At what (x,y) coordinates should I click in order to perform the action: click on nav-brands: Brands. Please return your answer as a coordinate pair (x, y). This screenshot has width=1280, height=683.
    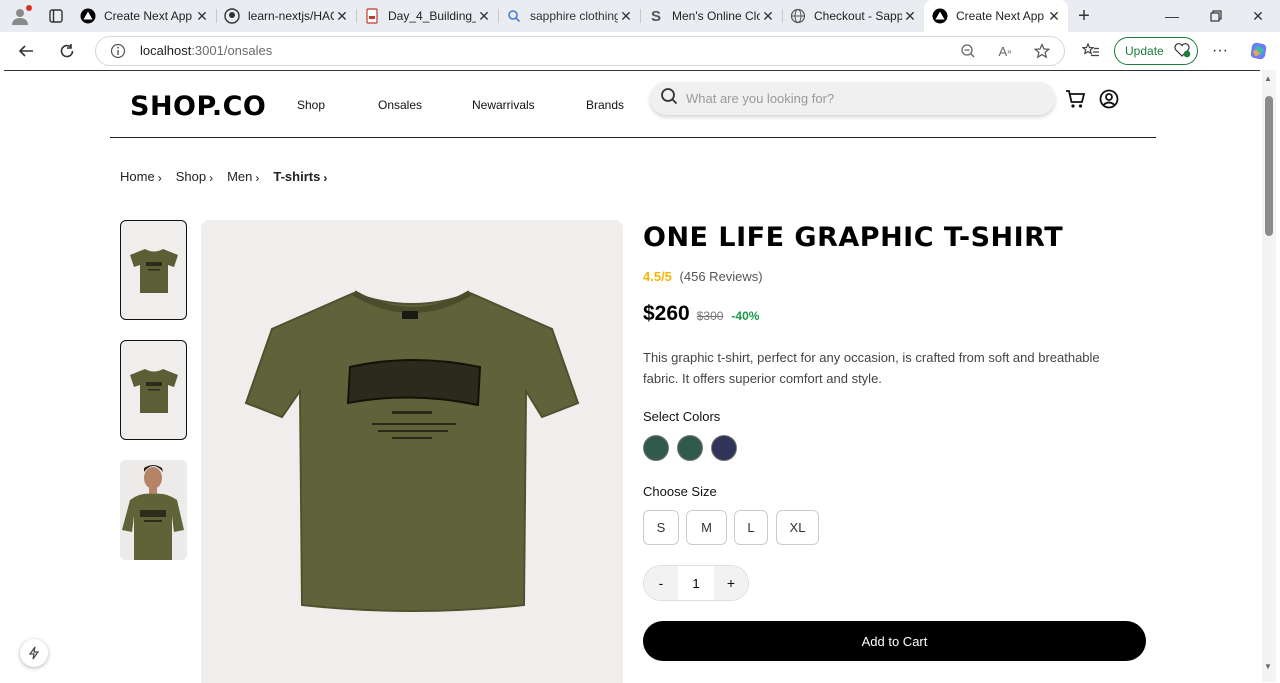
    Looking at the image, I should click on (605, 105).